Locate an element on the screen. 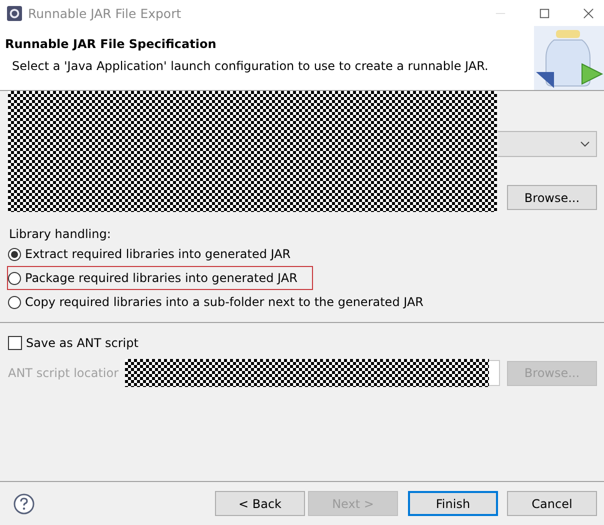 This screenshot has width=604, height=525. ant-location-field is located at coordinates (494, 373).